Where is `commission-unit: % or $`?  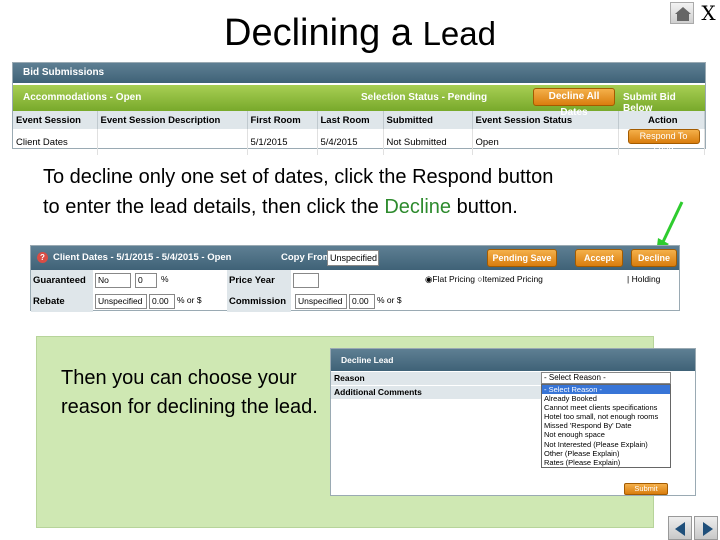 commission-unit: % or $ is located at coordinates (389, 300).